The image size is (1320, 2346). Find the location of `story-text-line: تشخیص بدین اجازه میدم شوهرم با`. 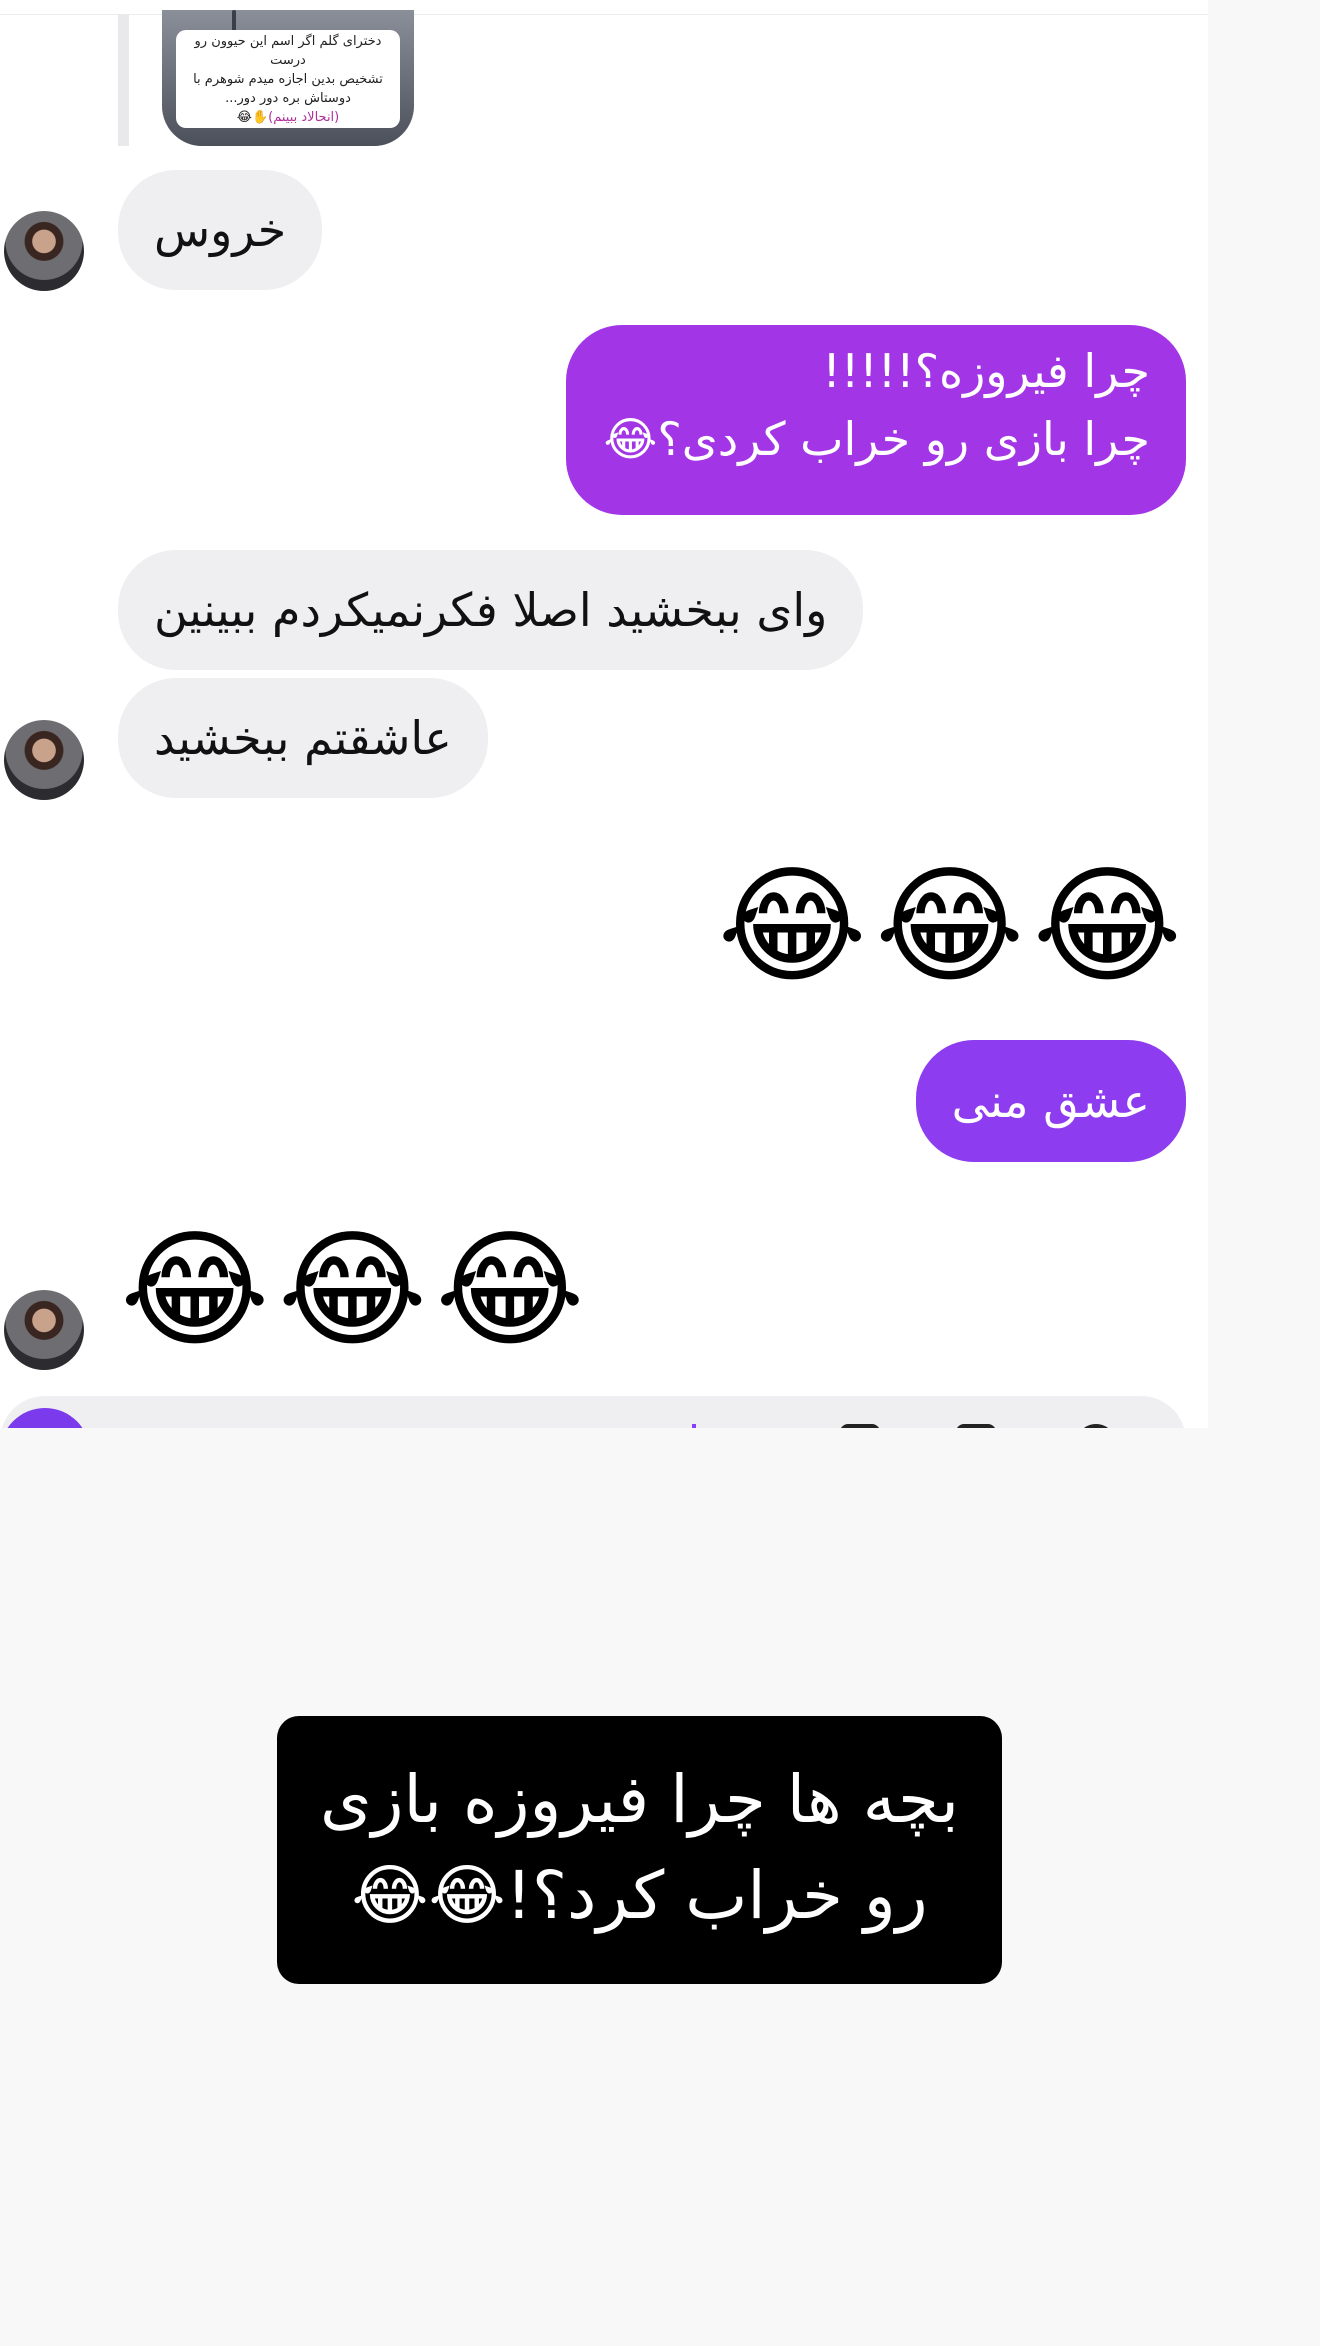

story-text-line: تشخیص بدین اجازه میدم شوهرم با is located at coordinates (288, 79).